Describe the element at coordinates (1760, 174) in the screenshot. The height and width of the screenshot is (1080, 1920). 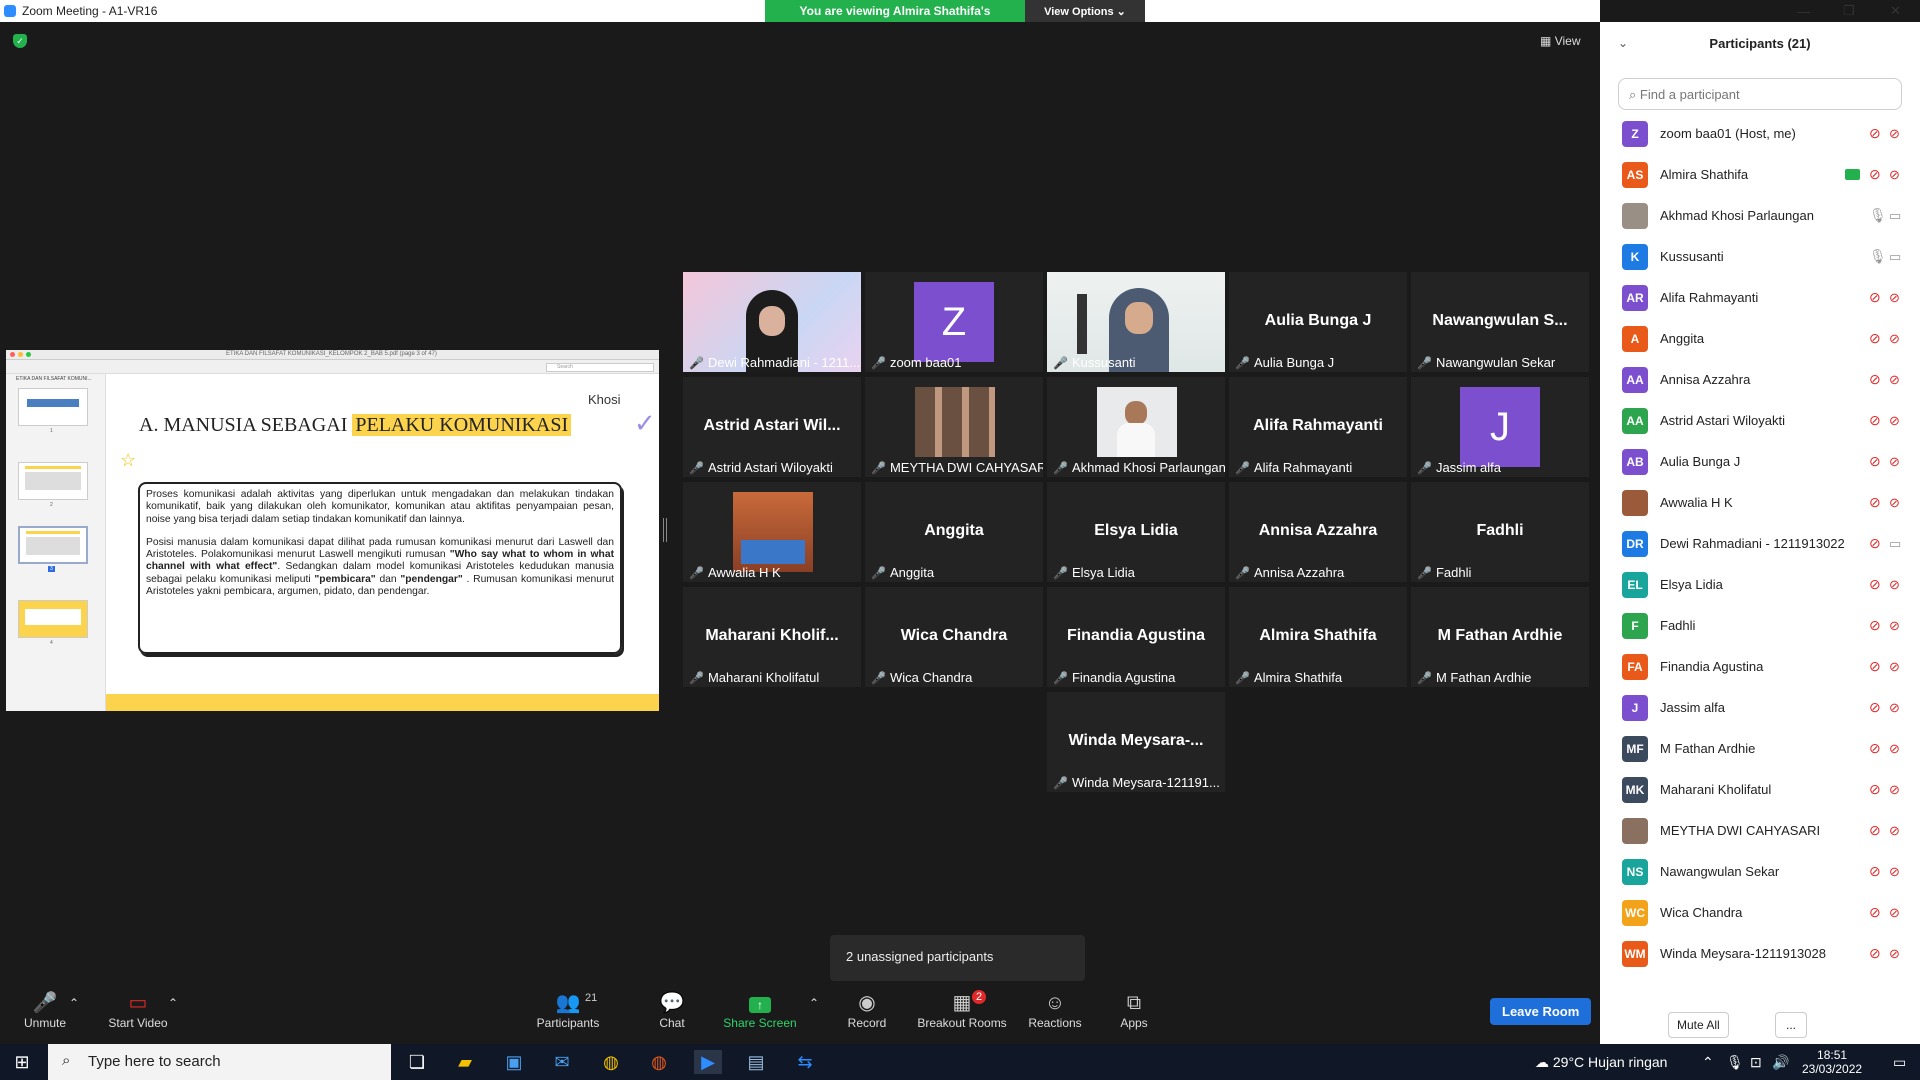
I see `participant-row: AS Almira Shathifa ⊘ ⊘` at that location.